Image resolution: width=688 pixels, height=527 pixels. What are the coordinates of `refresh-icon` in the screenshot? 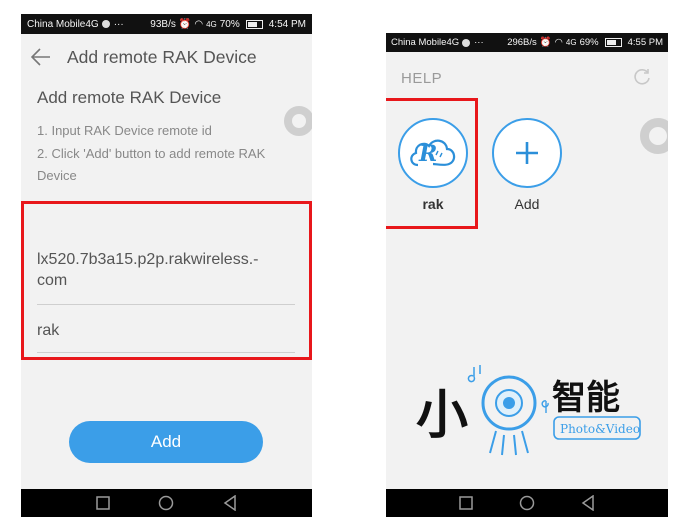 It's located at (642, 77).